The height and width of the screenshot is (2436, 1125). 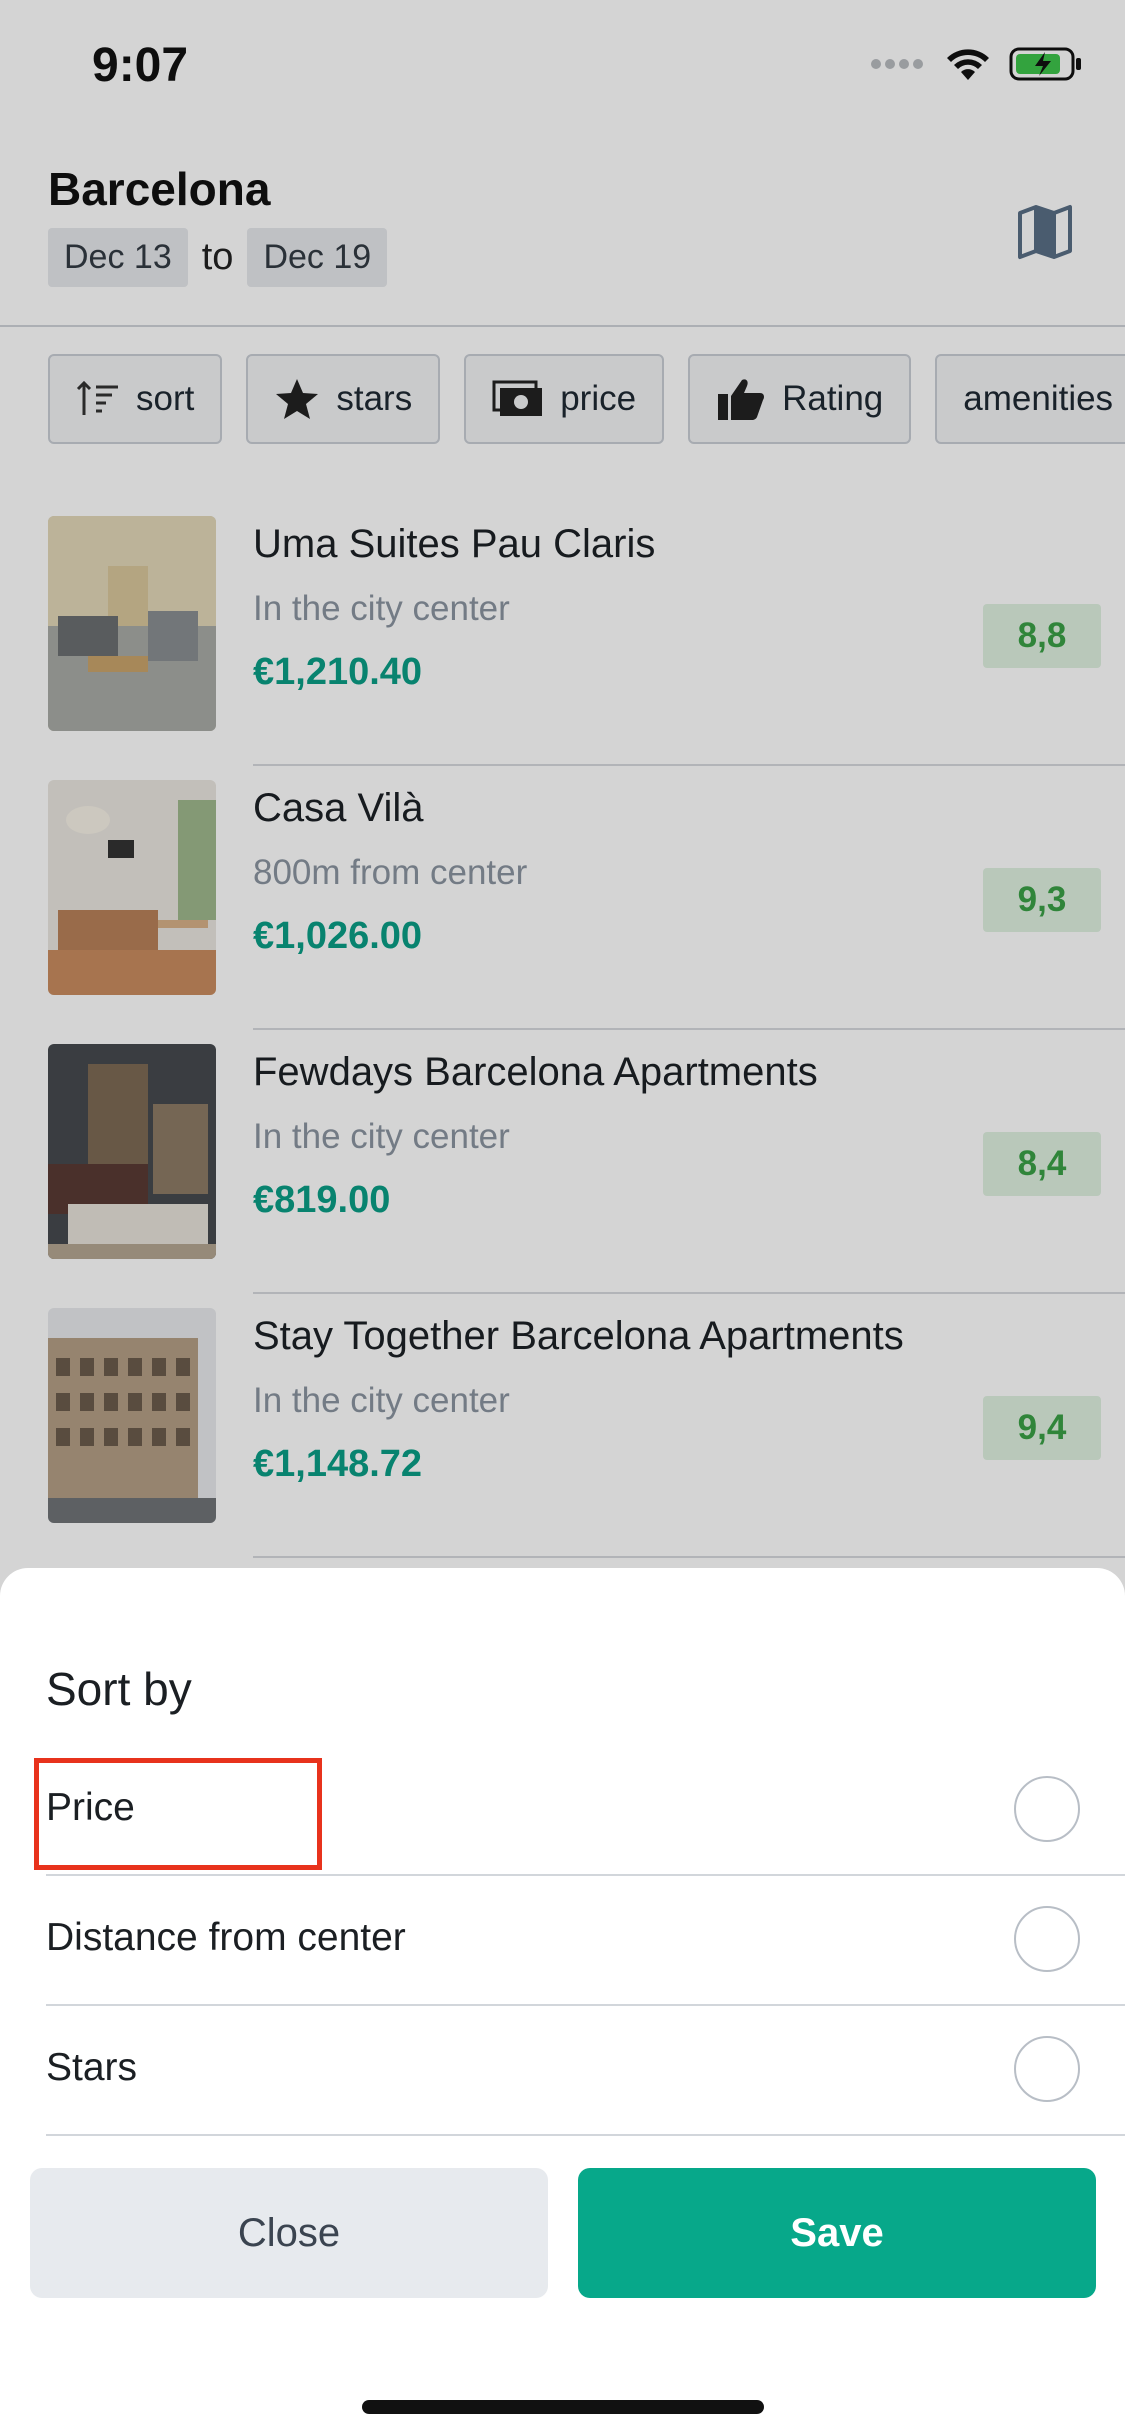 What do you see at coordinates (178, 1814) in the screenshot?
I see `highlight-box` at bounding box center [178, 1814].